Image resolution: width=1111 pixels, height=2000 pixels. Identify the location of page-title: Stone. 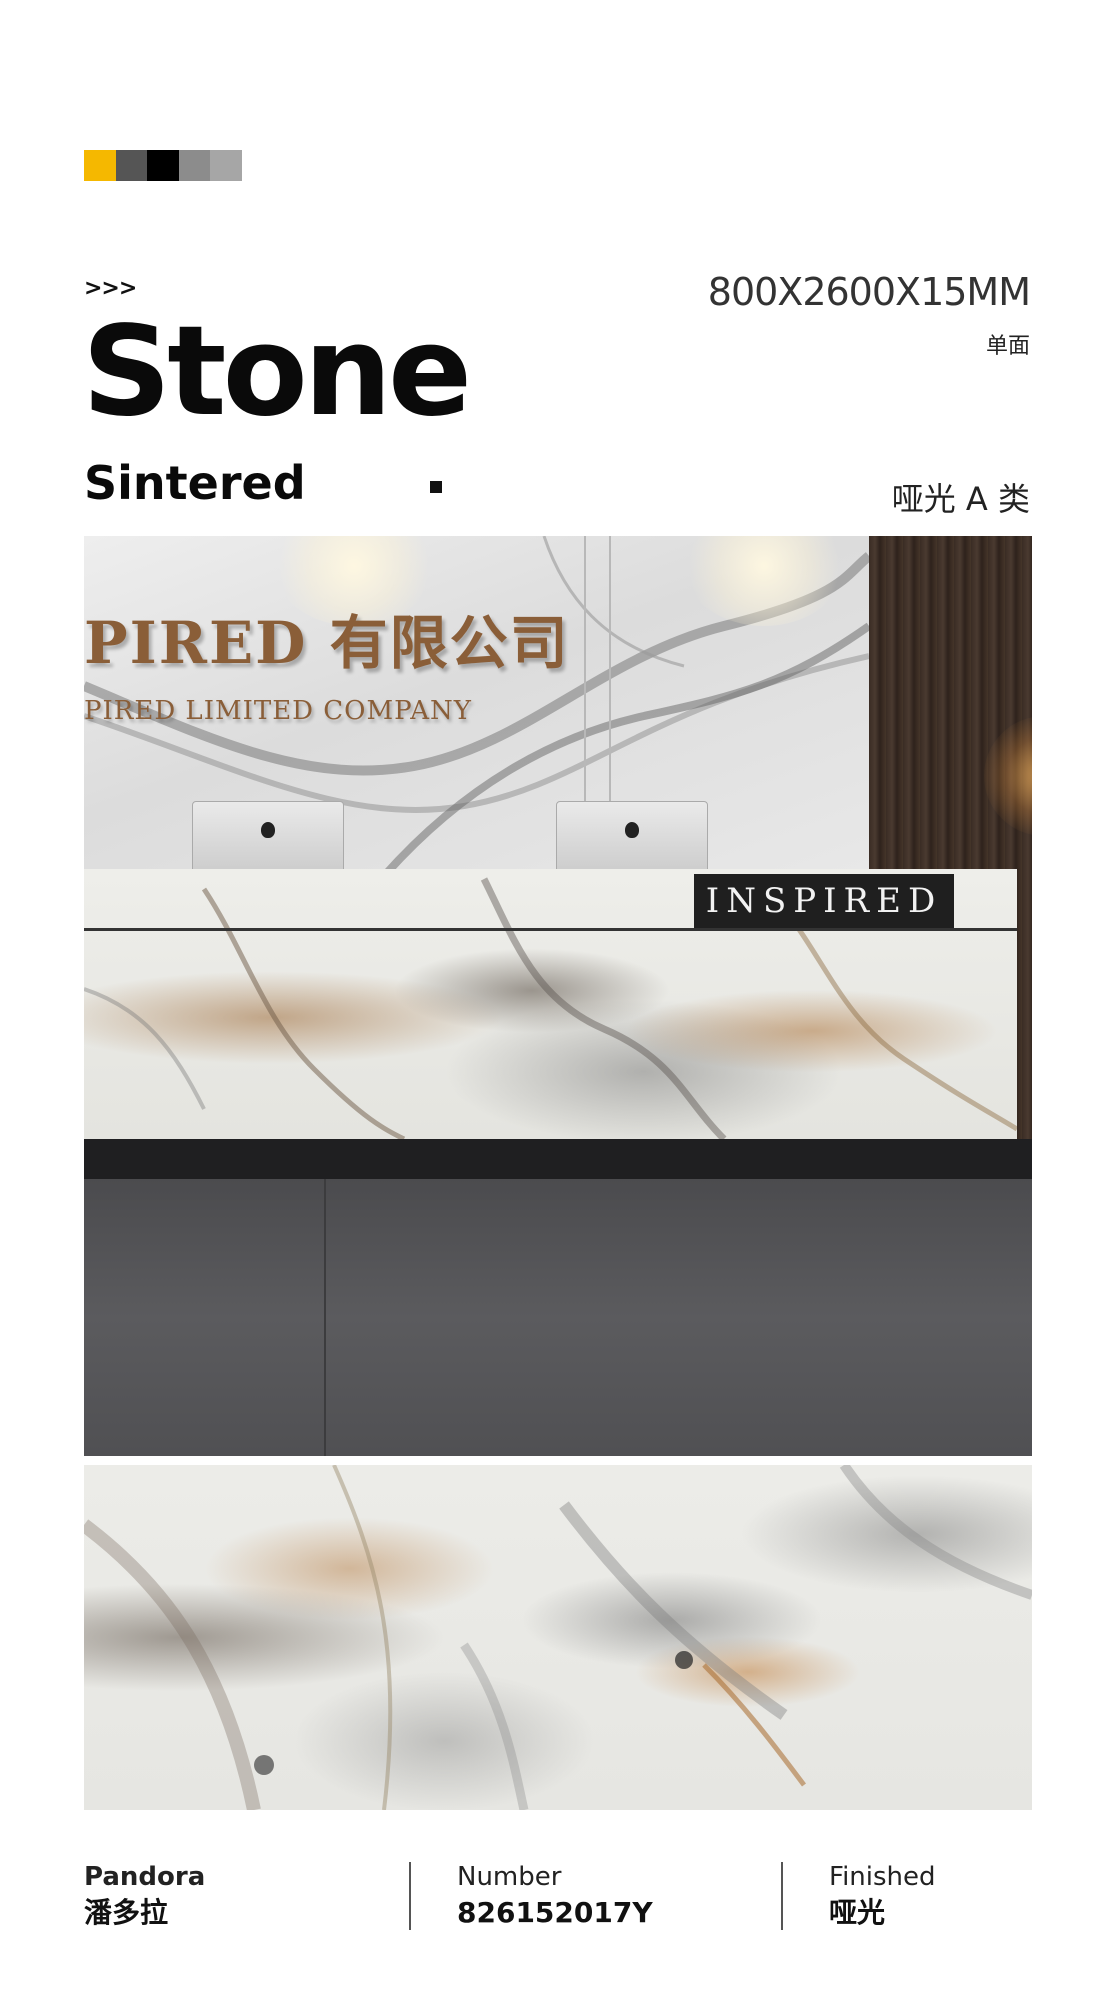
(277, 372).